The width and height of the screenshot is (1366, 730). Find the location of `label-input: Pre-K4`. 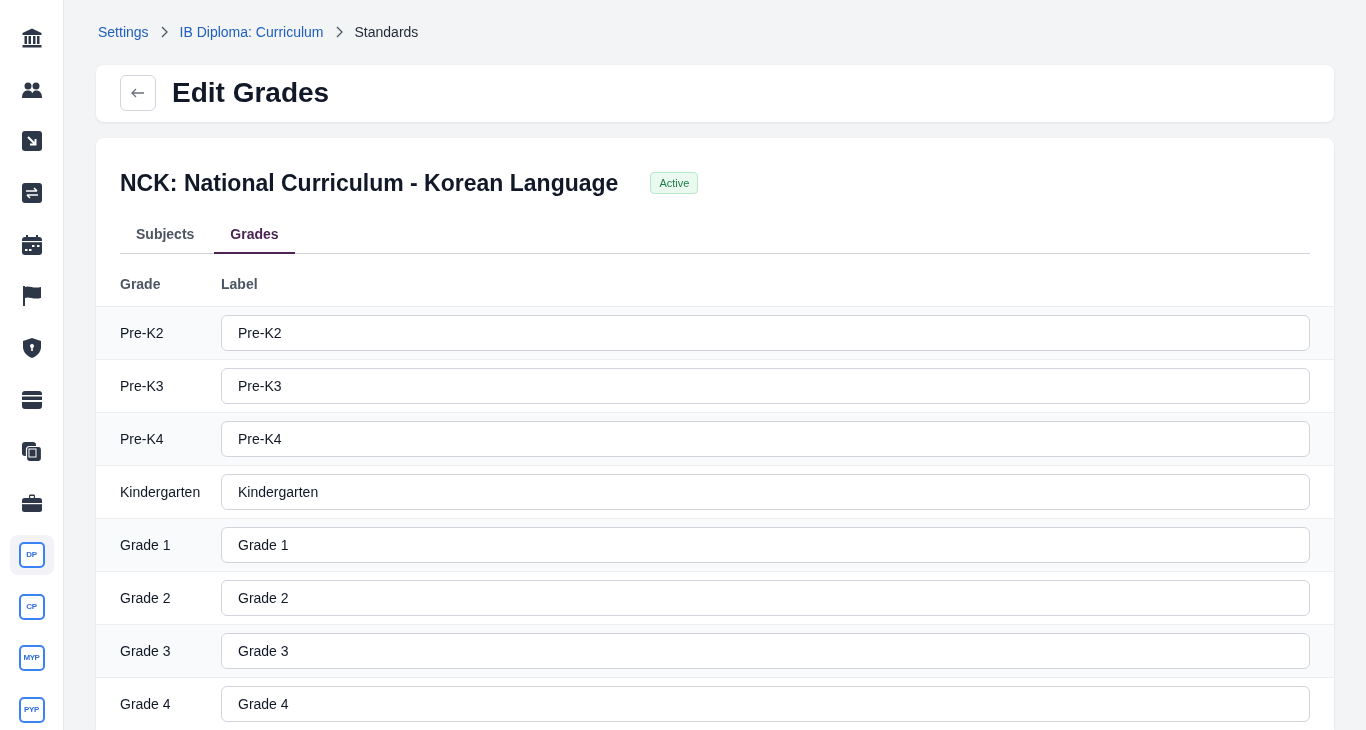

label-input: Pre-K4 is located at coordinates (765, 439).